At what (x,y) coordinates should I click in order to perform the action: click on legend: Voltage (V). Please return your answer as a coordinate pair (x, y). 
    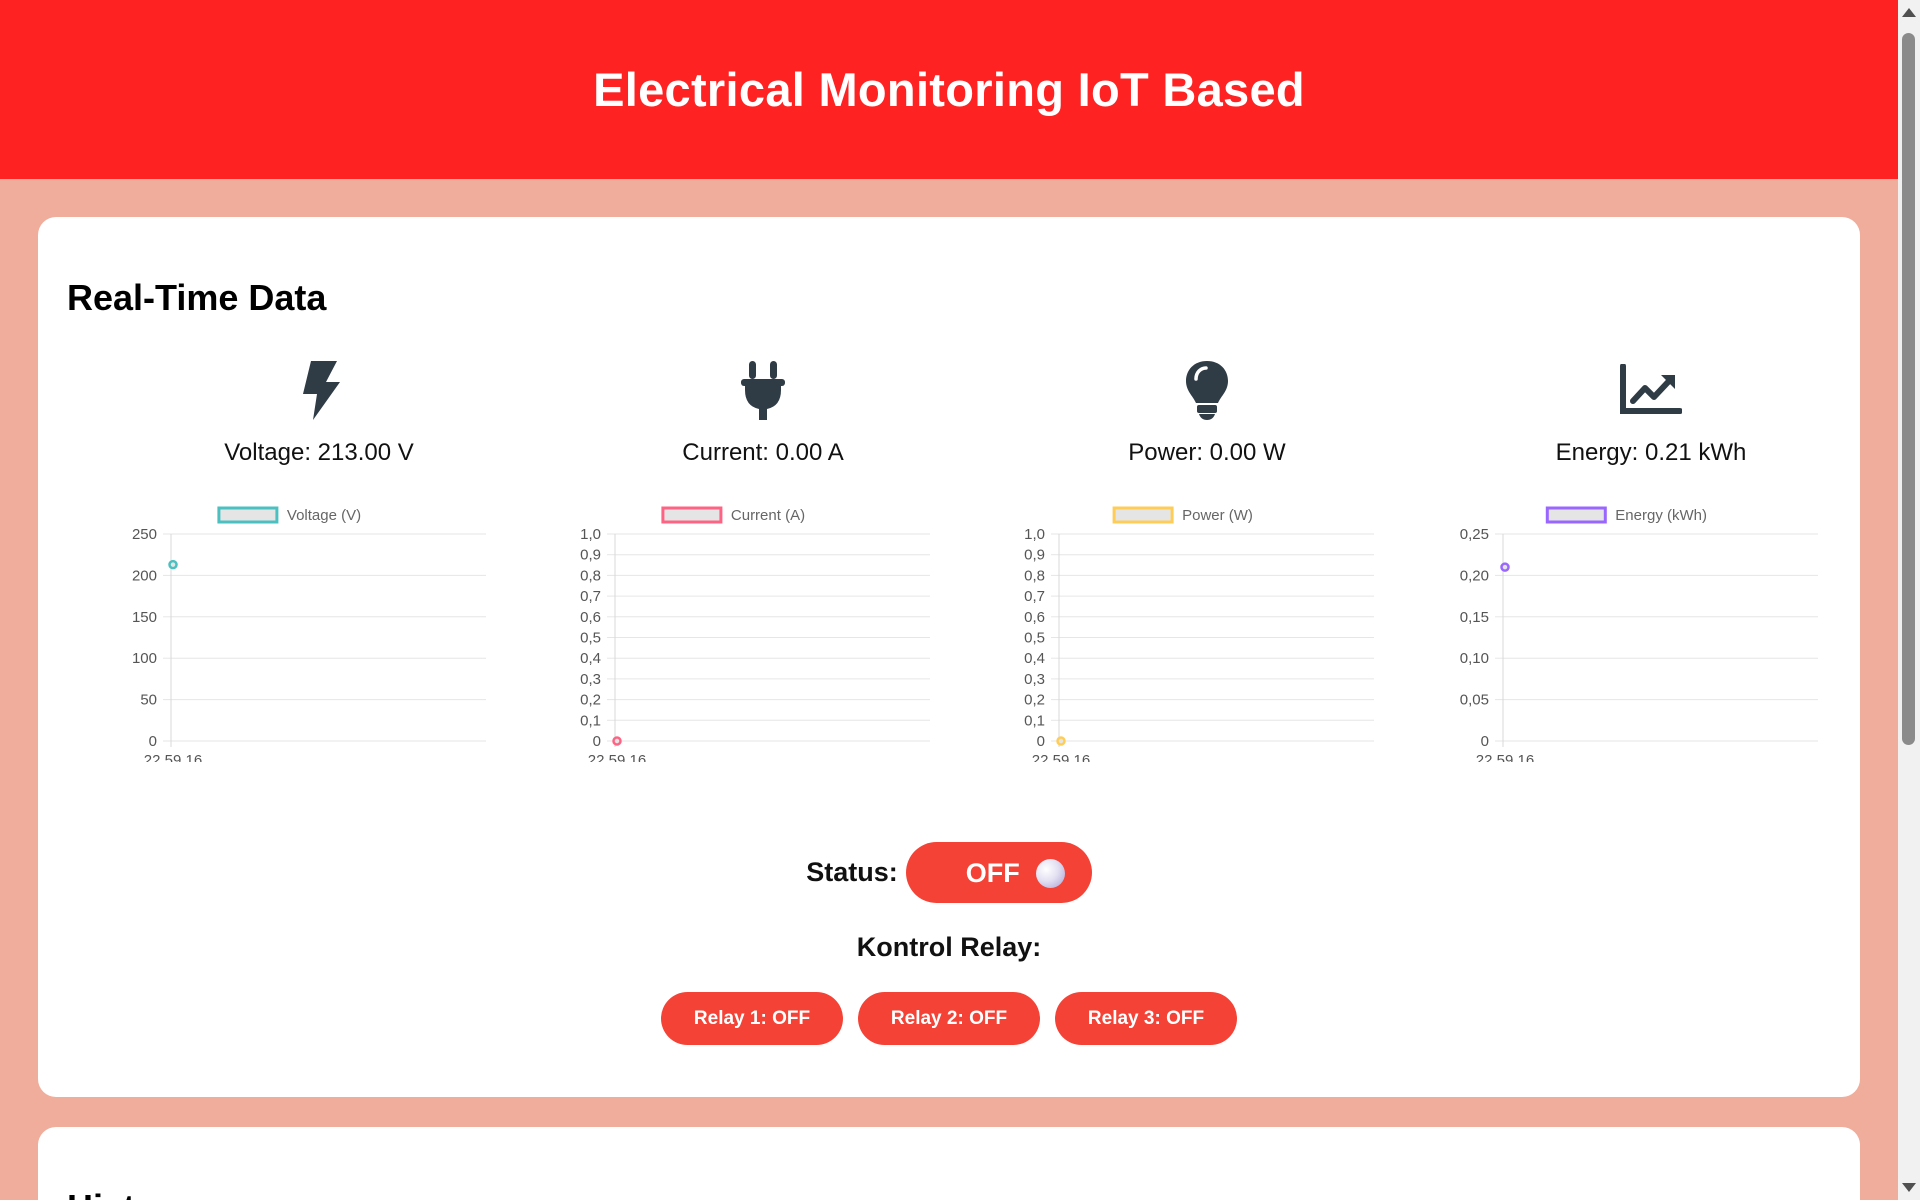
    Looking at the image, I should click on (289, 515).